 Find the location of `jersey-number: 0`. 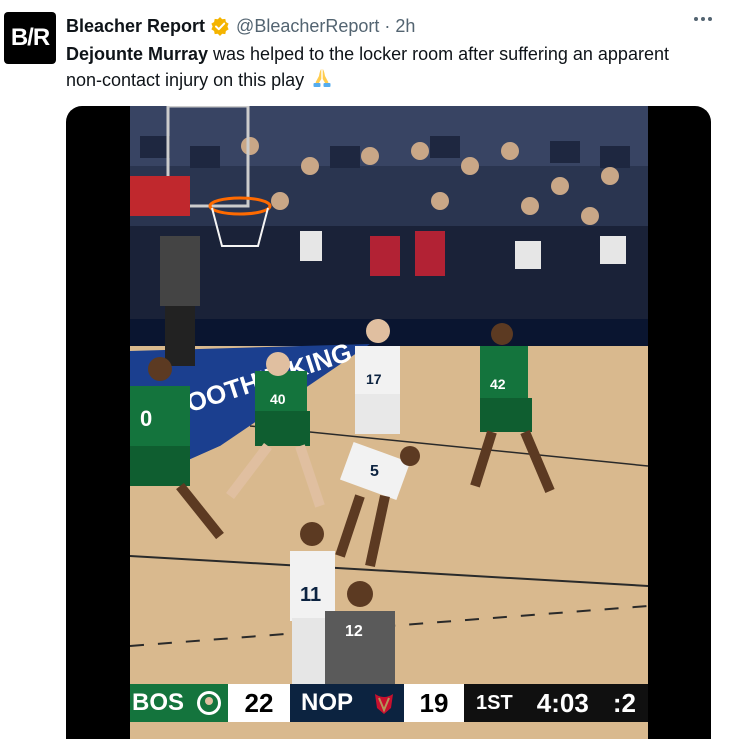

jersey-number: 0 is located at coordinates (146, 418).